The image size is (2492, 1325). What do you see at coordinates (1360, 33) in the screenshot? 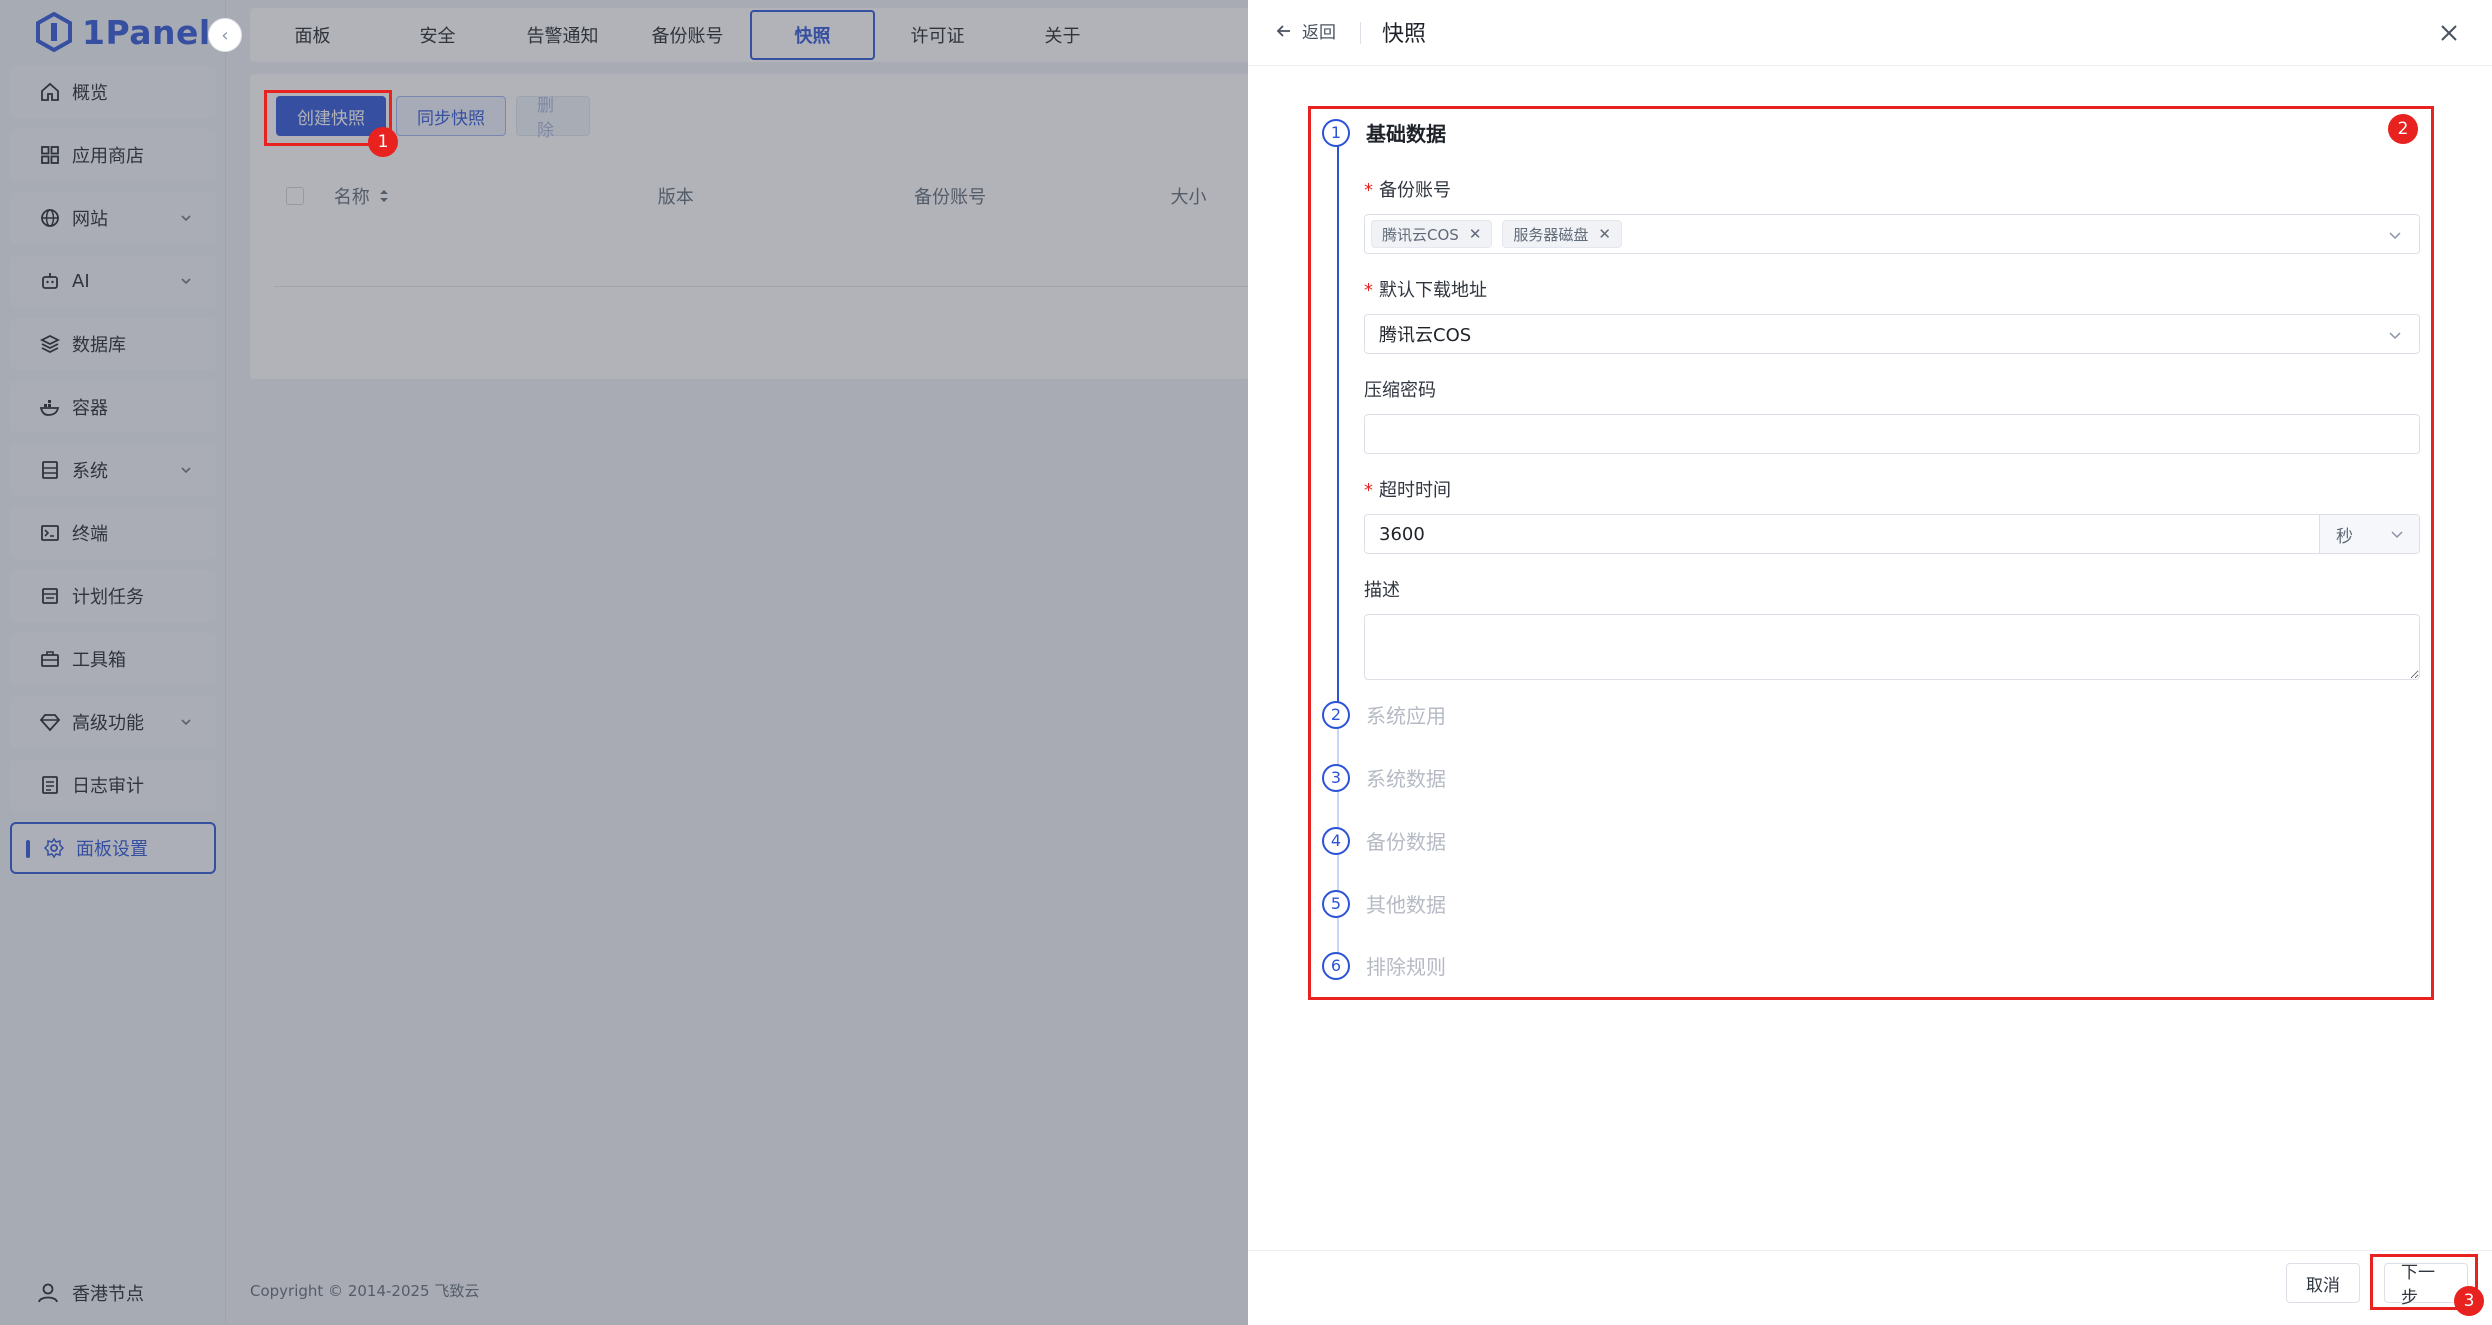
I see `header-divider` at bounding box center [1360, 33].